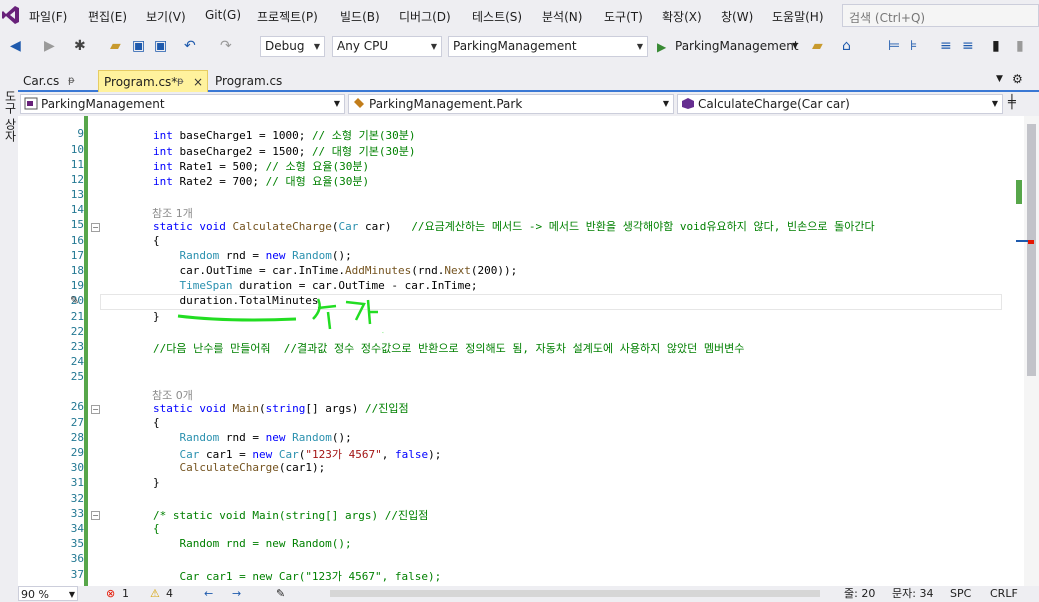 The height and width of the screenshot is (602, 1039). I want to click on menu-file: 파일(F), so click(48, 16).